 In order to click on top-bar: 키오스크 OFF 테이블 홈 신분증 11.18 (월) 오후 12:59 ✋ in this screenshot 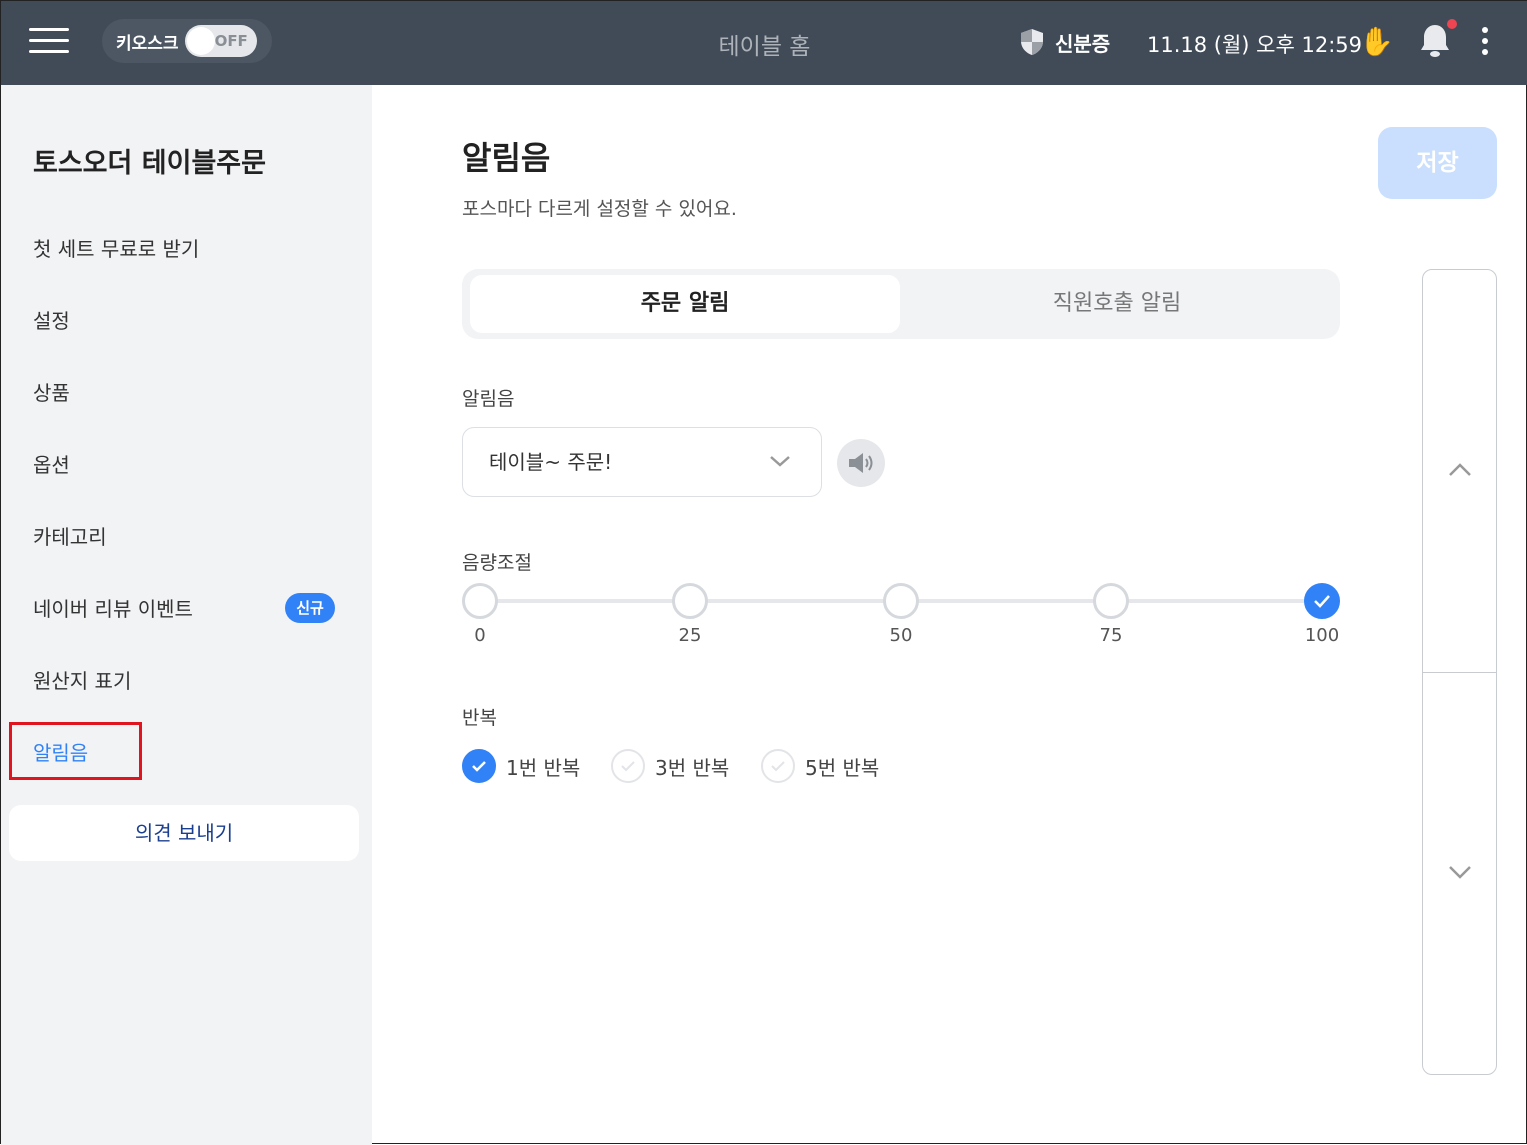, I will do `click(764, 43)`.